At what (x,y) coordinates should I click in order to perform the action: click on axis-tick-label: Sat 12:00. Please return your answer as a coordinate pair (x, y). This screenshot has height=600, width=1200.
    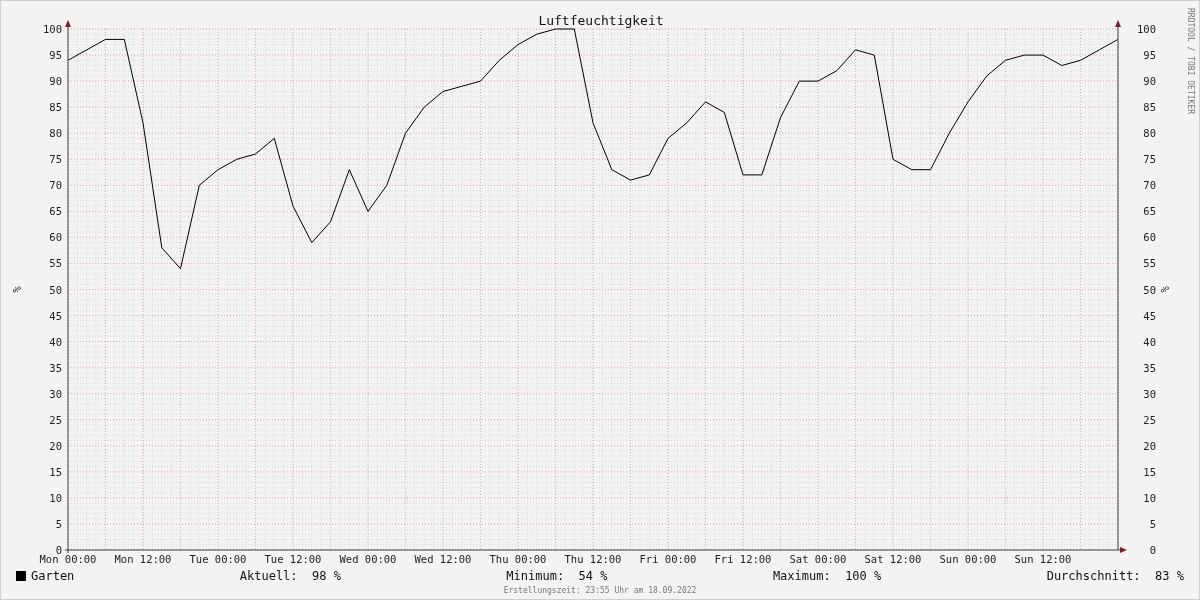
    Looking at the image, I should click on (893, 559).